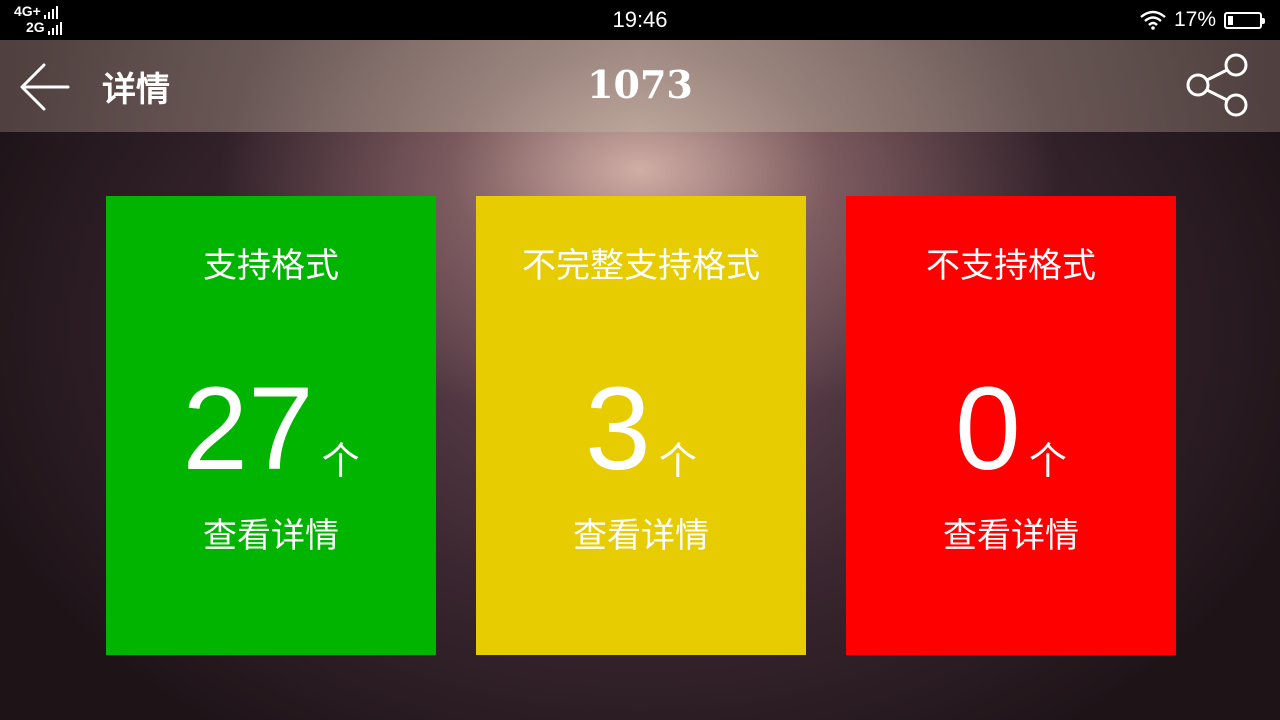 The image size is (1280, 720). I want to click on status-right: 17%, so click(1202, 20).